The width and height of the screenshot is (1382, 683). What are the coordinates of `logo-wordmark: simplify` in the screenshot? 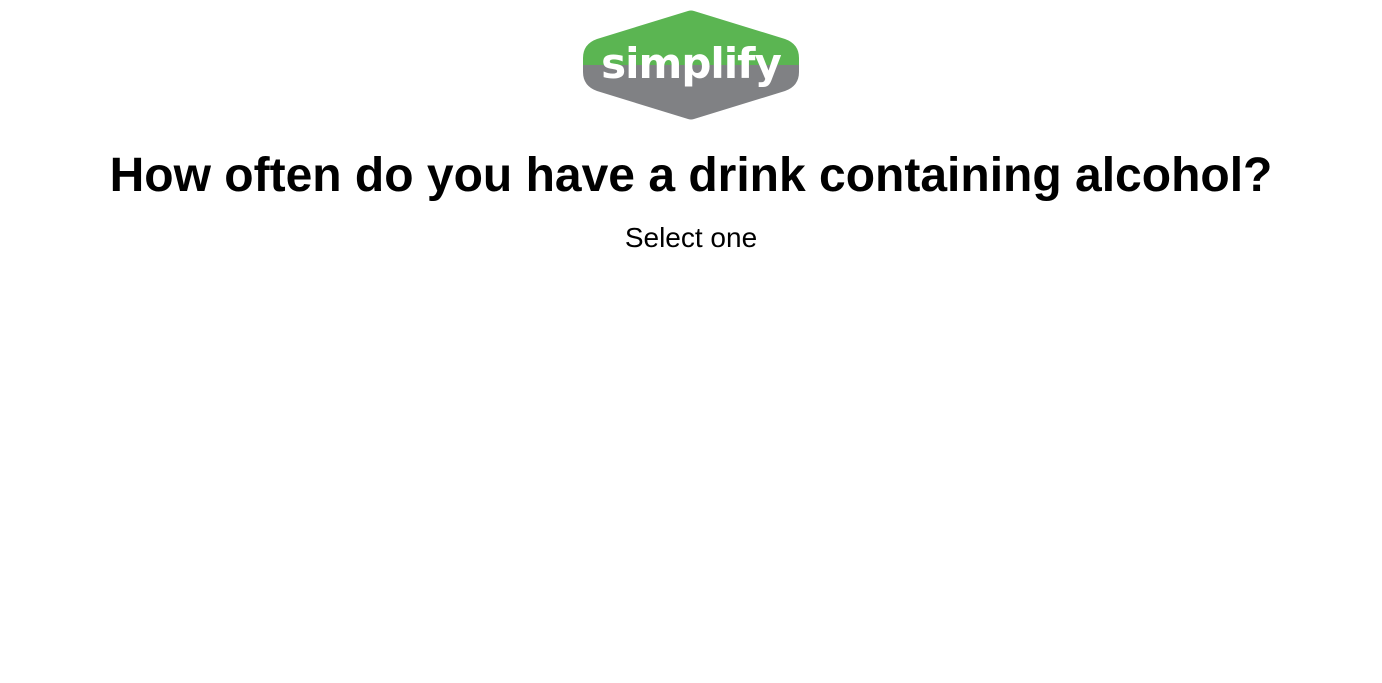 It's located at (691, 63).